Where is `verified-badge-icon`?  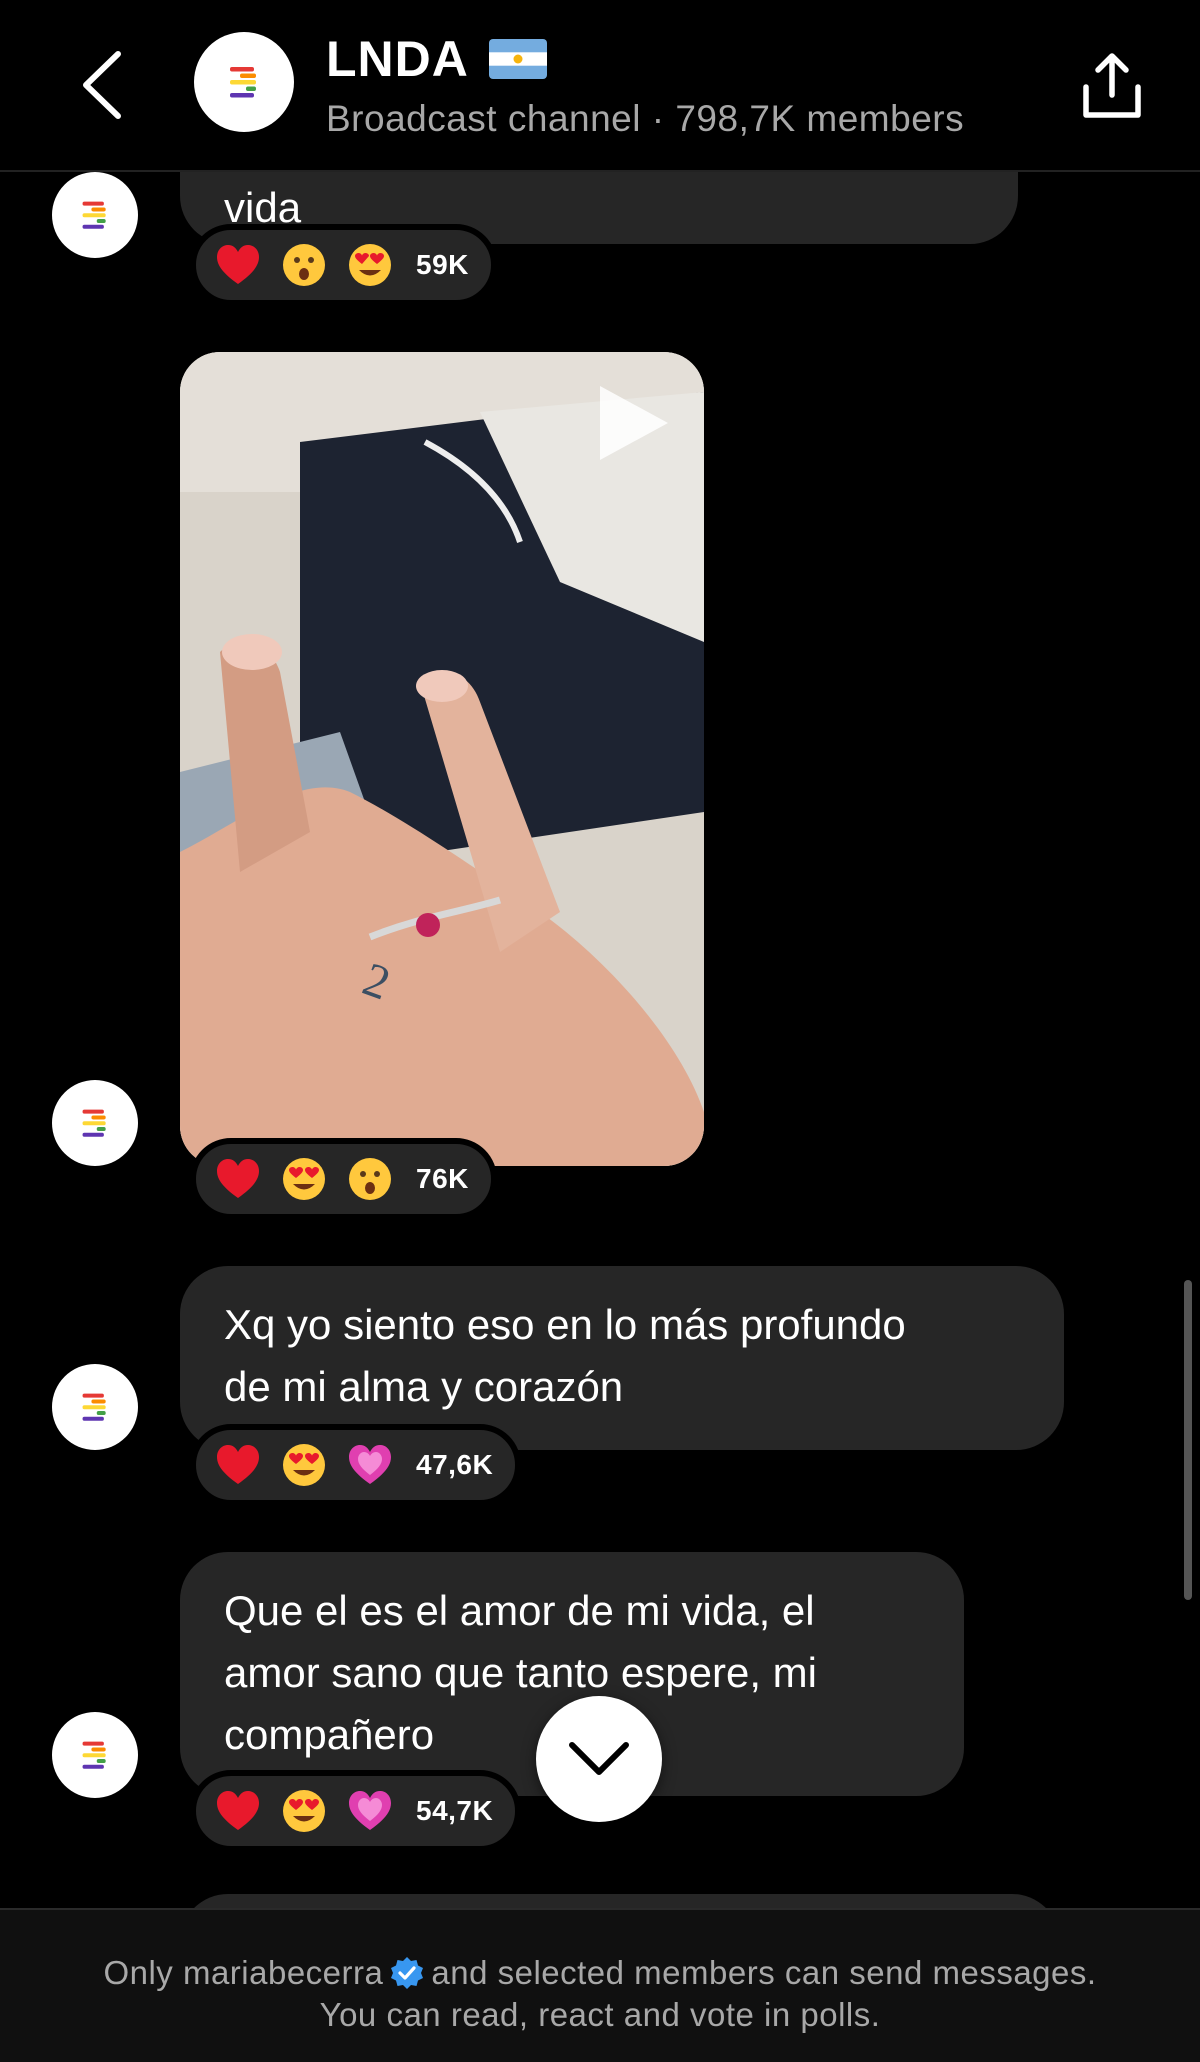
verified-badge-icon is located at coordinates (407, 1973).